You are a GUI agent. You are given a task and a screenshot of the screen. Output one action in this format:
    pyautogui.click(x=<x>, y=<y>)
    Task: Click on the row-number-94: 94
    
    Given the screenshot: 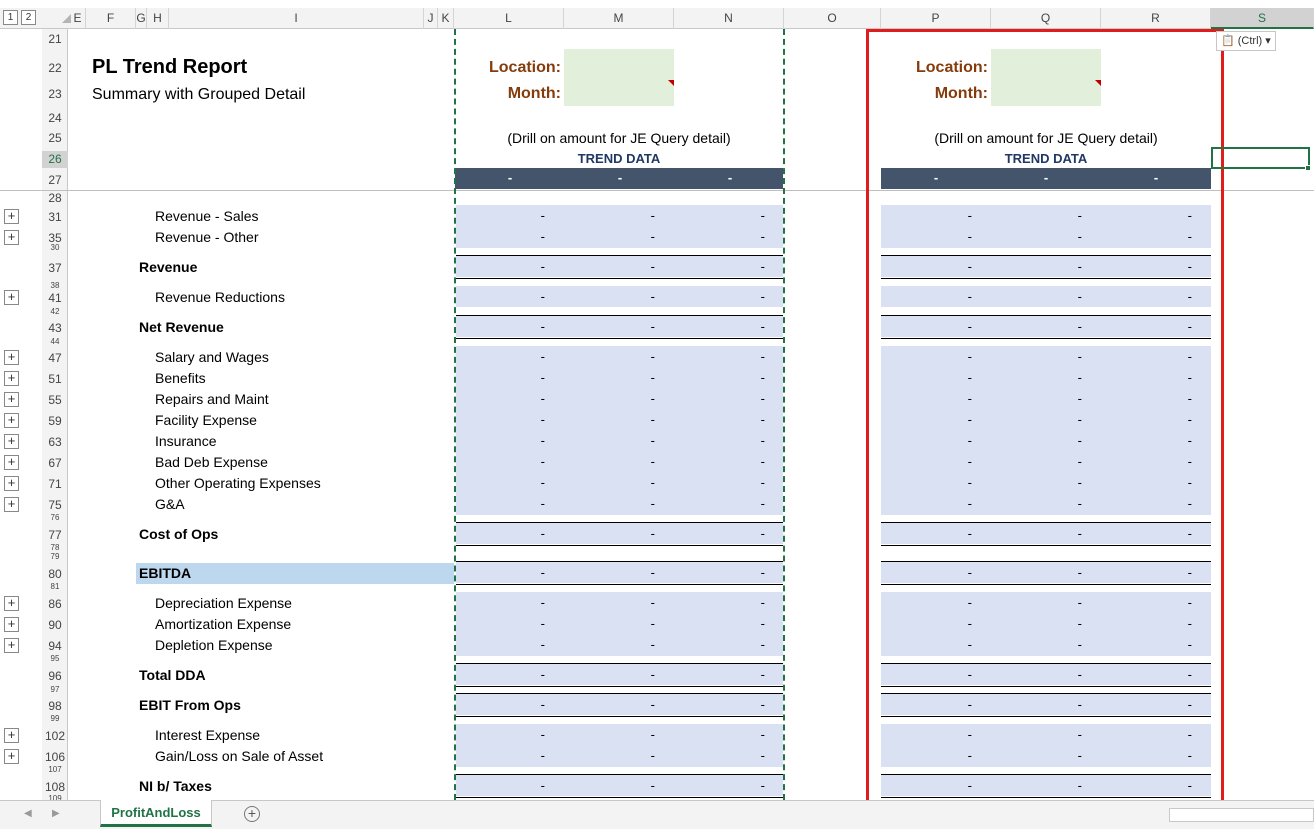 What is the action you would take?
    pyautogui.click(x=55, y=646)
    